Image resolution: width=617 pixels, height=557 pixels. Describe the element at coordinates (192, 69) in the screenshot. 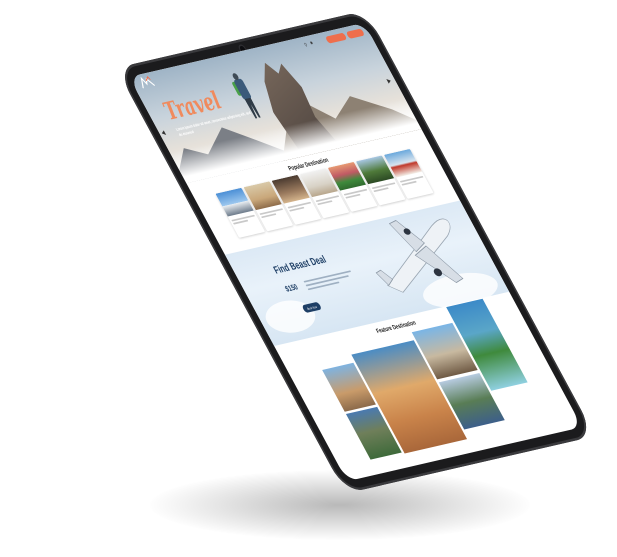

I see `nav-menu` at that location.